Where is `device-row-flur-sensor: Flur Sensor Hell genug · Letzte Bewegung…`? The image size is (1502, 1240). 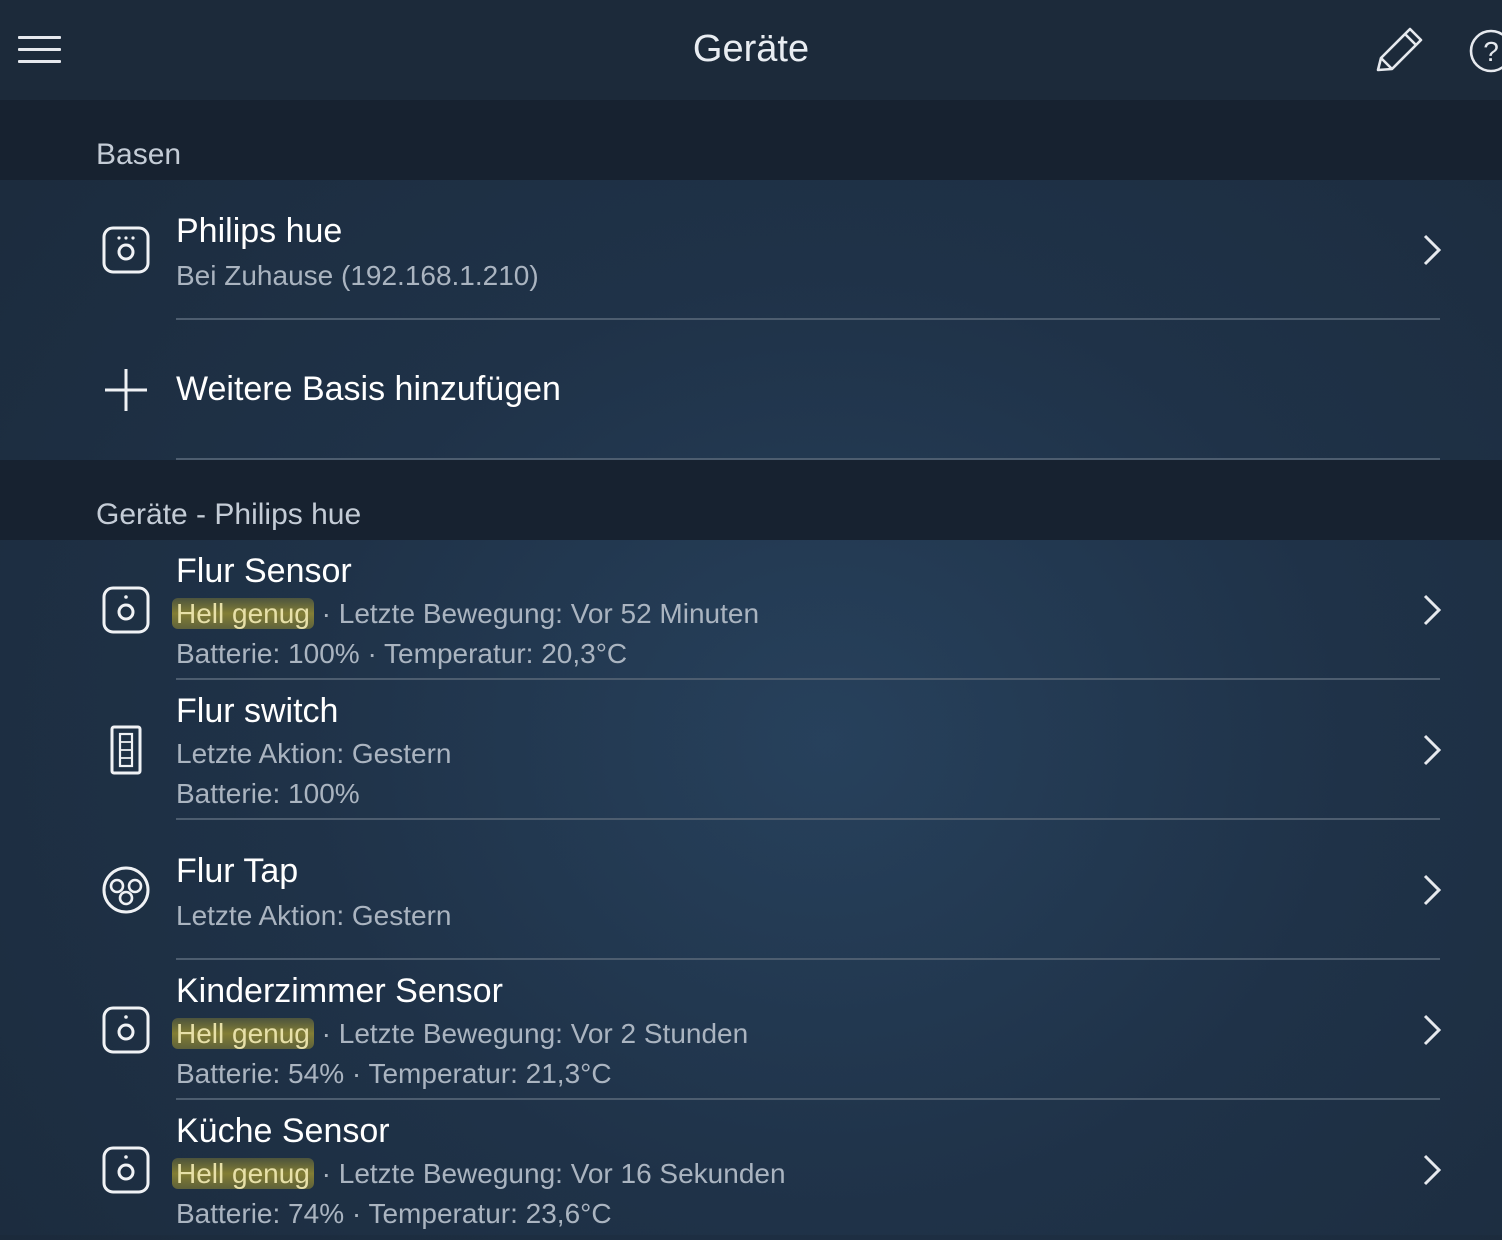 device-row-flur-sensor: Flur Sensor Hell genug · Letzte Bewegung… is located at coordinates (751, 610).